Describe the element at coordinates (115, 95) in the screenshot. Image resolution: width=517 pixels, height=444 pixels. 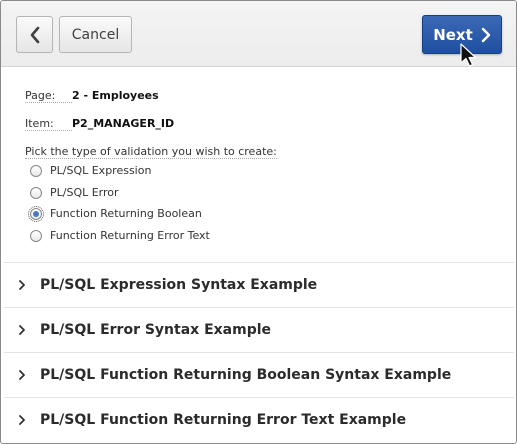
I see `page-field-value: 2 - Employees` at that location.